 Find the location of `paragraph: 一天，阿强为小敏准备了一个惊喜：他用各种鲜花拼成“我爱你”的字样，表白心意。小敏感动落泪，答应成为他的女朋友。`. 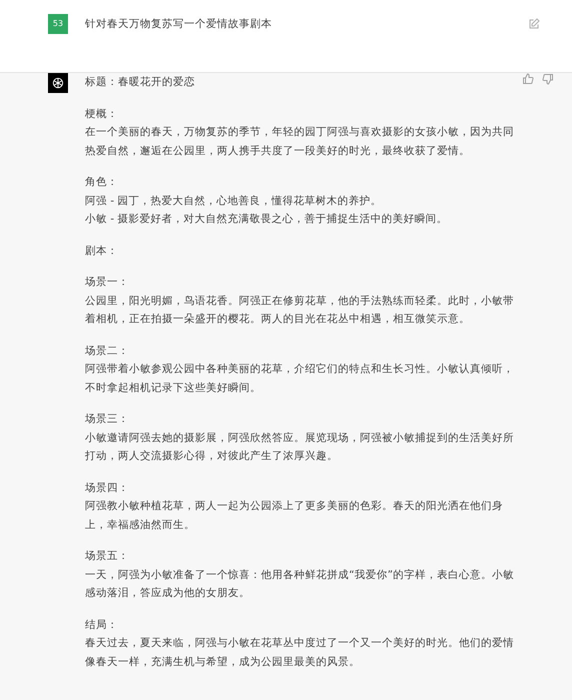

paragraph: 一天，阿强为小敏准备了一个惊喜：他用各种鲜花拼成“我爱你”的字样，表白心意。小敏感动落泪，答应成为他的女朋友。 is located at coordinates (300, 584).